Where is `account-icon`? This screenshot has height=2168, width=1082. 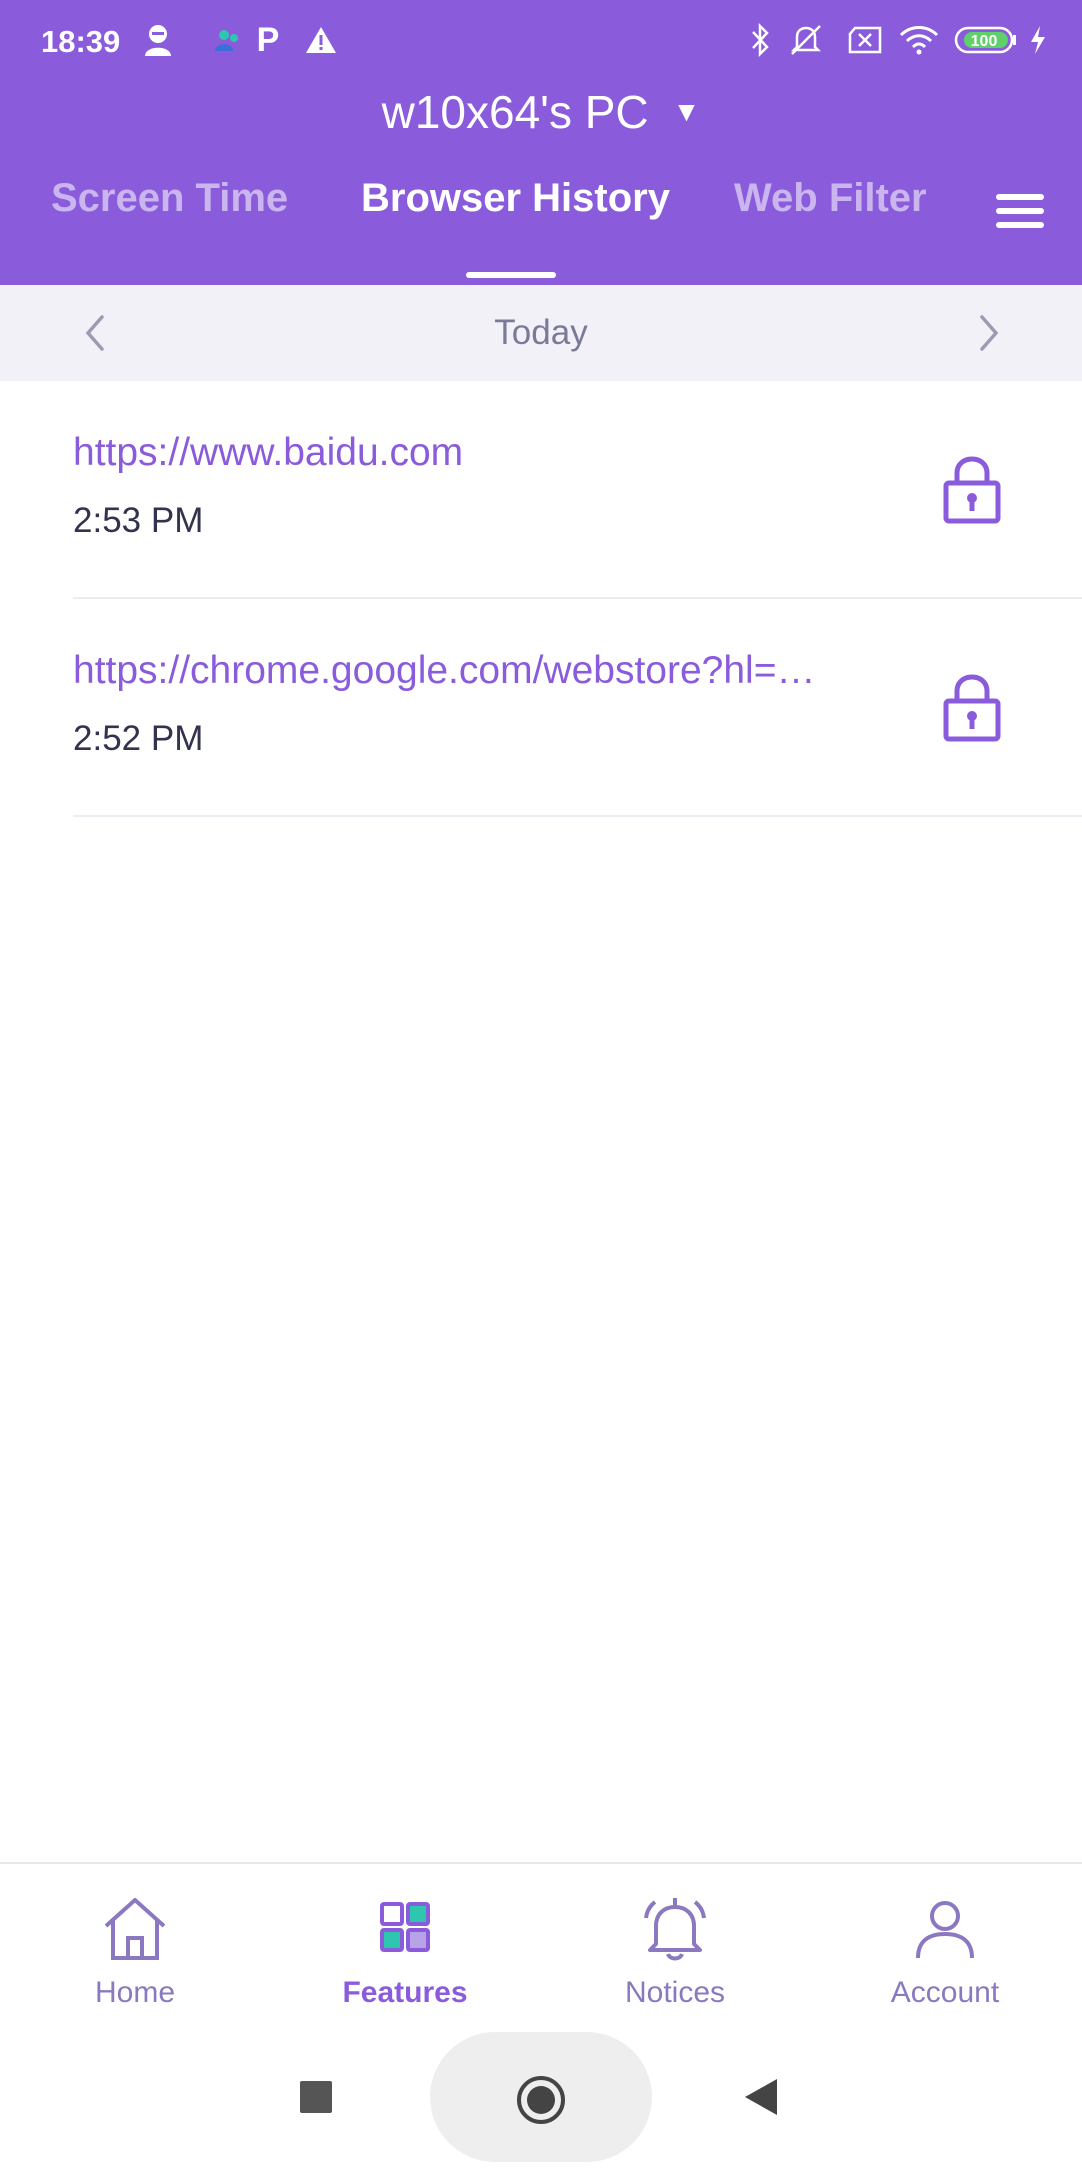
account-icon is located at coordinates (945, 1930).